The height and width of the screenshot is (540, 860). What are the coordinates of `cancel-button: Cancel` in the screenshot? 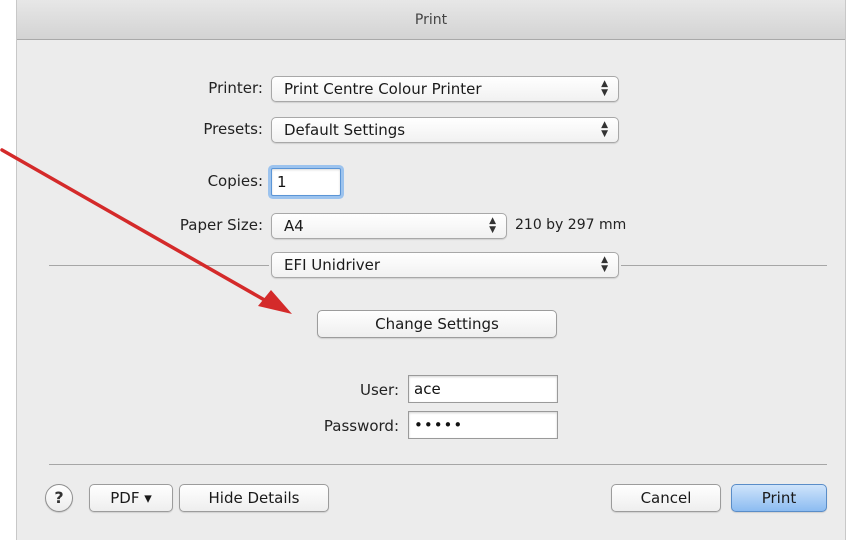 It's located at (666, 498).